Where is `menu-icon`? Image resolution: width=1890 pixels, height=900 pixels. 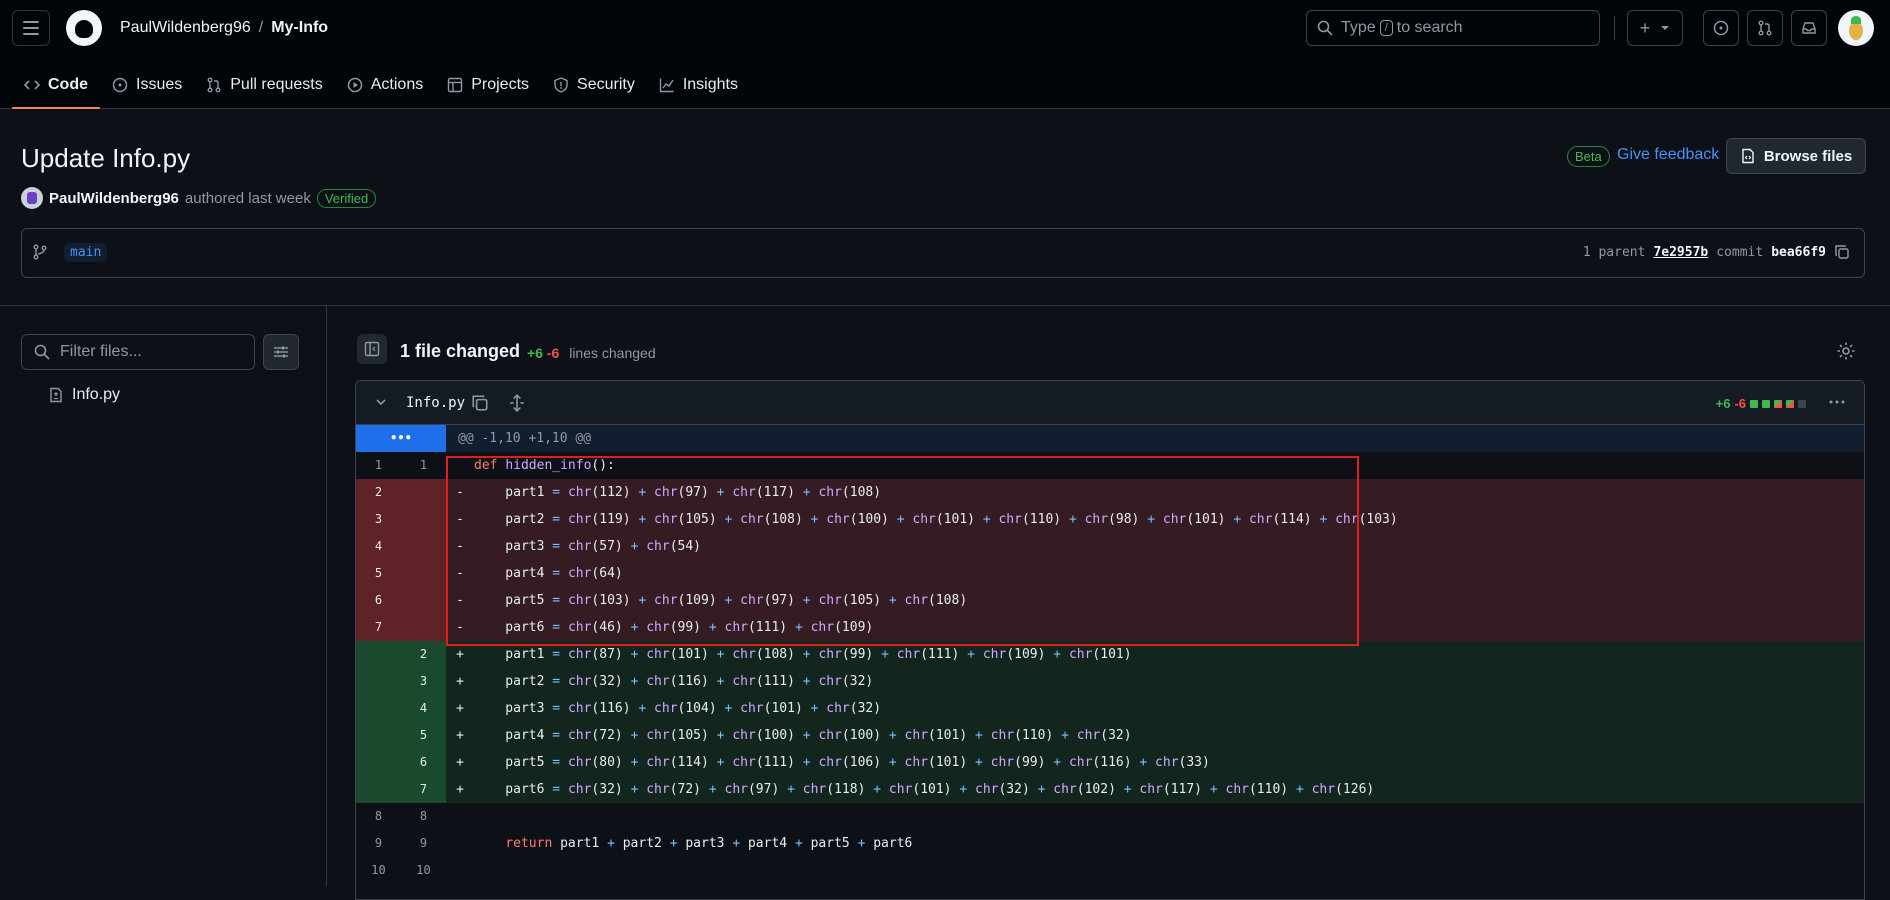
menu-icon is located at coordinates (31, 28).